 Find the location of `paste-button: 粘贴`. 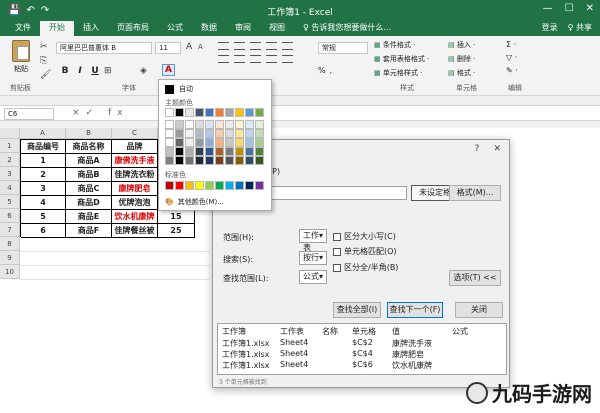

paste-button: 粘贴 is located at coordinates (21, 57).